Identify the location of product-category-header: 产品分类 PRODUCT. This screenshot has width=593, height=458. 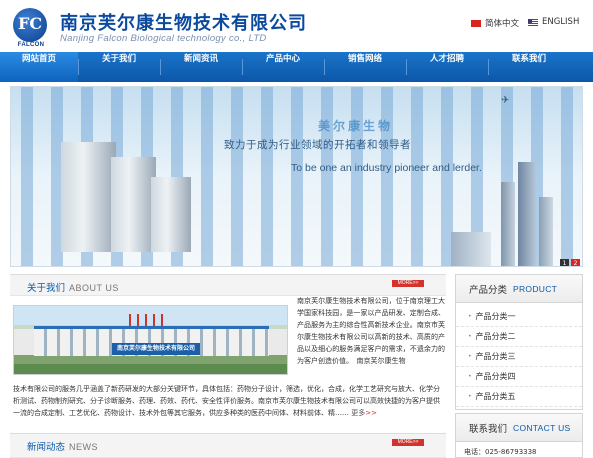
(519, 289).